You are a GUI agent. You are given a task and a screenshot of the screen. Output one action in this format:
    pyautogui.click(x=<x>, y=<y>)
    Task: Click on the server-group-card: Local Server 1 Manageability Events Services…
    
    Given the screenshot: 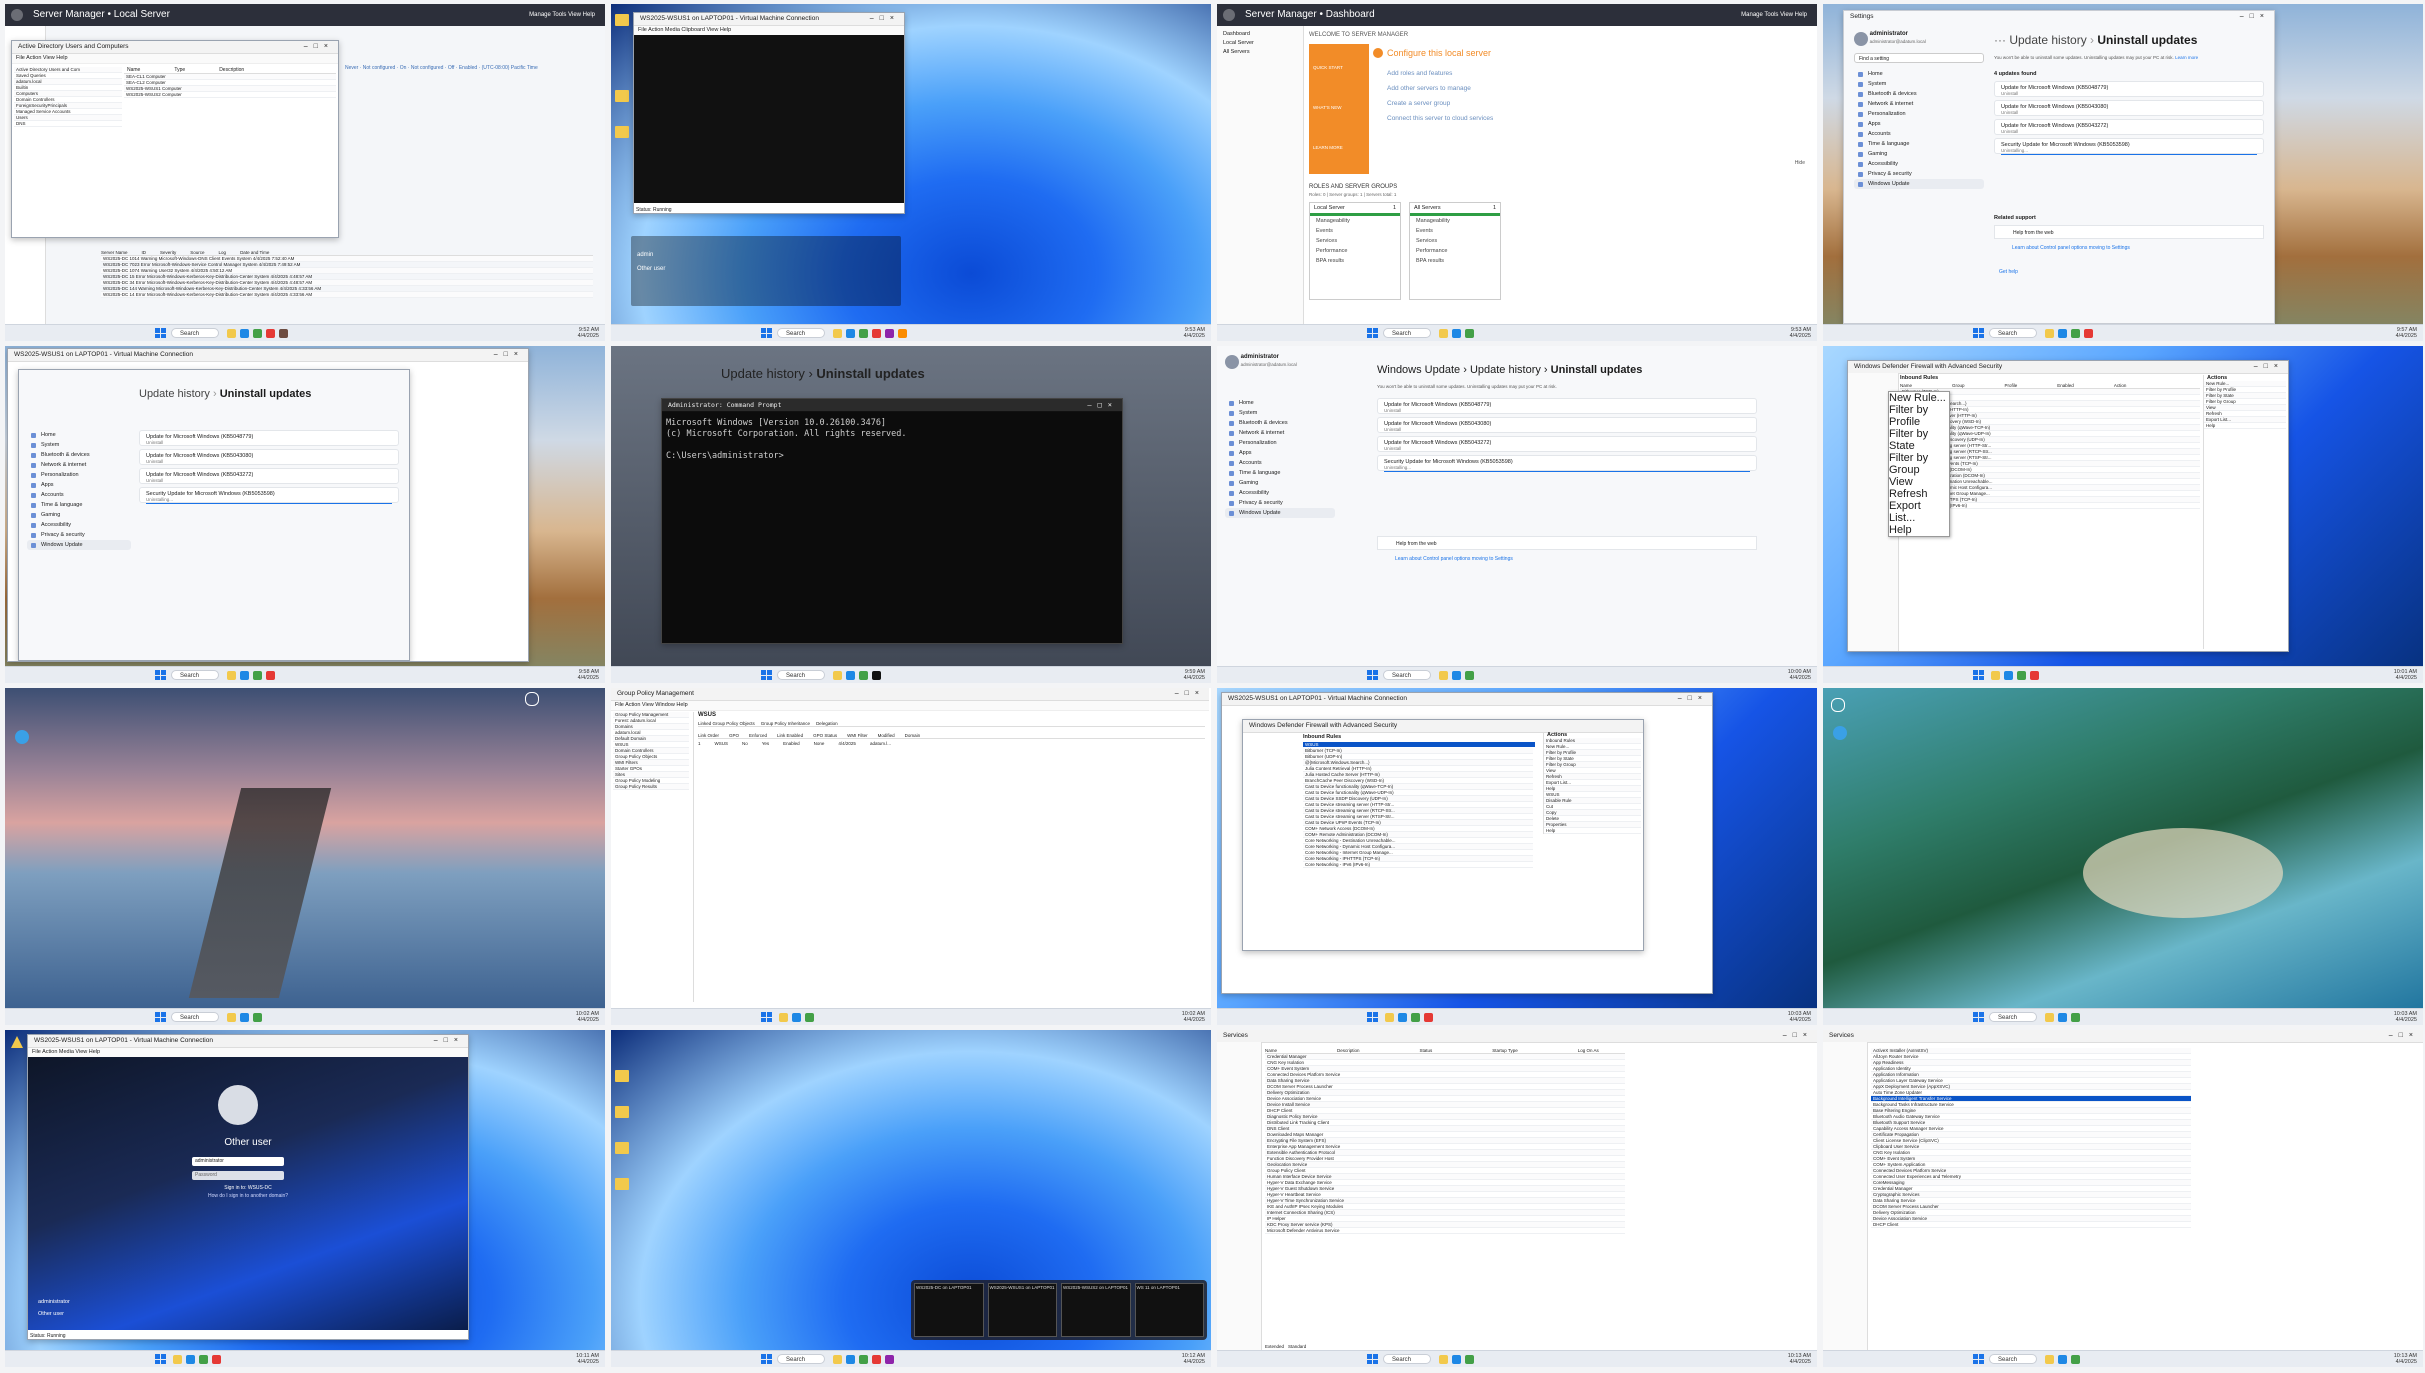 What is the action you would take?
    pyautogui.click(x=1355, y=251)
    